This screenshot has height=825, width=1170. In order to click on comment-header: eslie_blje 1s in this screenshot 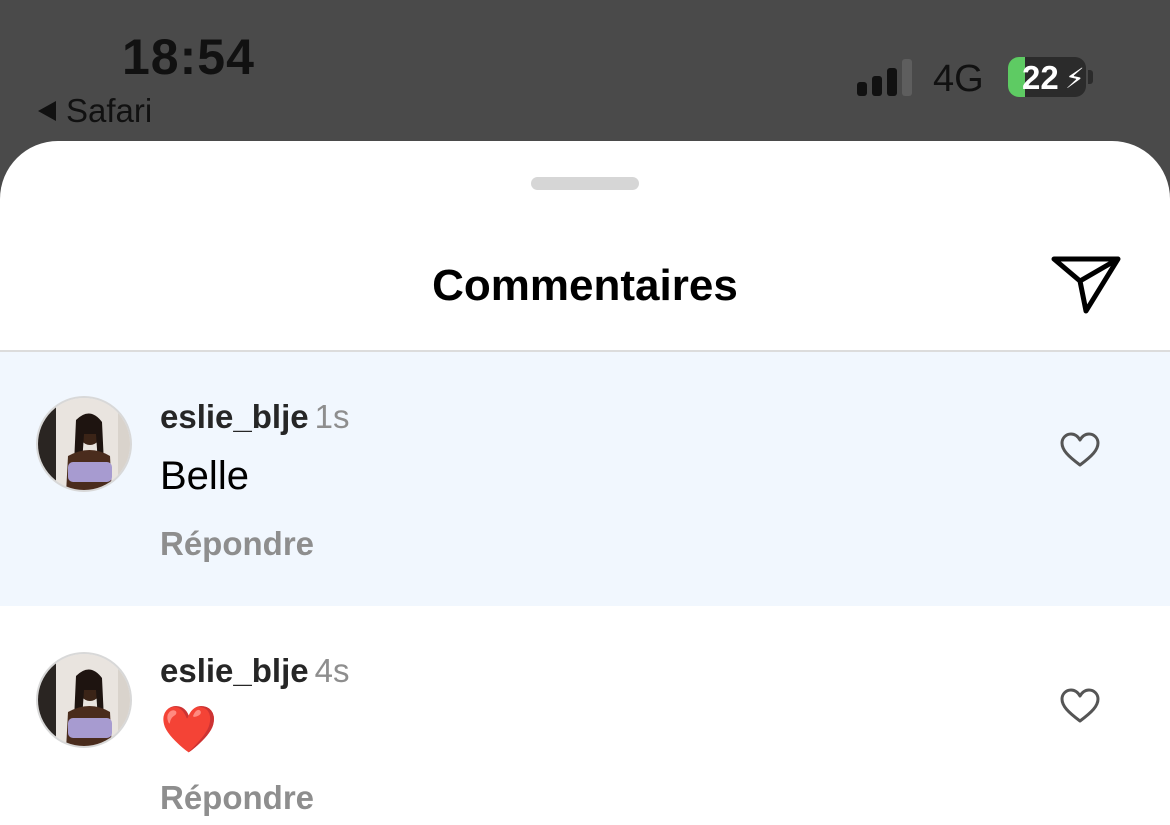, I will do `click(254, 417)`.